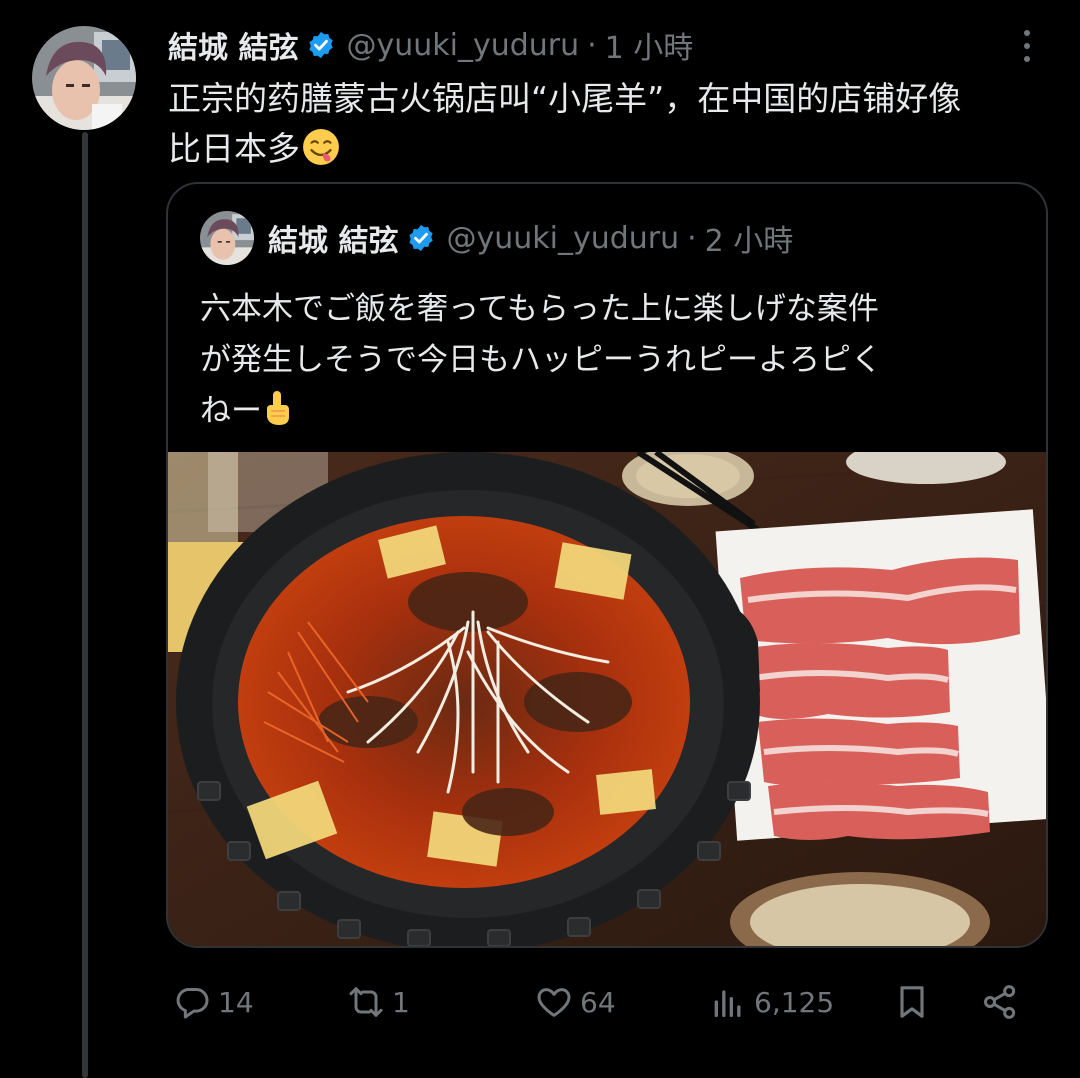 Image resolution: width=1080 pixels, height=1078 pixels. I want to click on quote-text-line: 六本木でご飯を奢ってもらった上に楽しげな案件, so click(539, 309).